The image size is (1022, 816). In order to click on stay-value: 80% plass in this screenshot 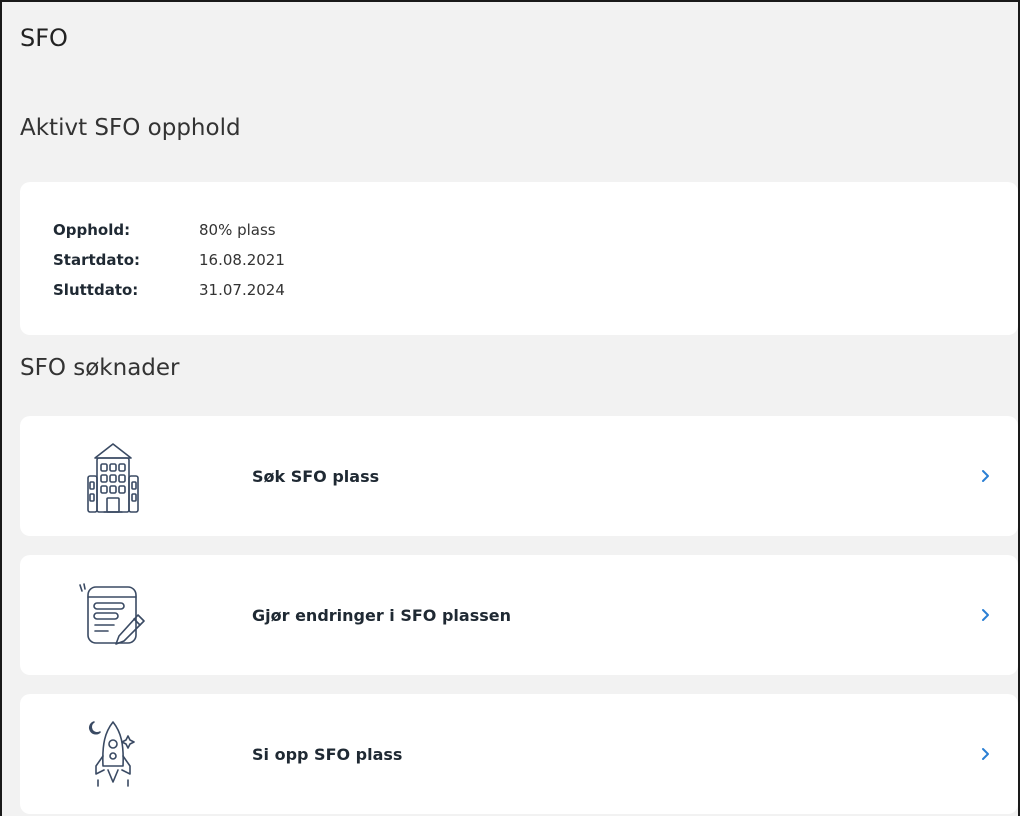, I will do `click(237, 230)`.